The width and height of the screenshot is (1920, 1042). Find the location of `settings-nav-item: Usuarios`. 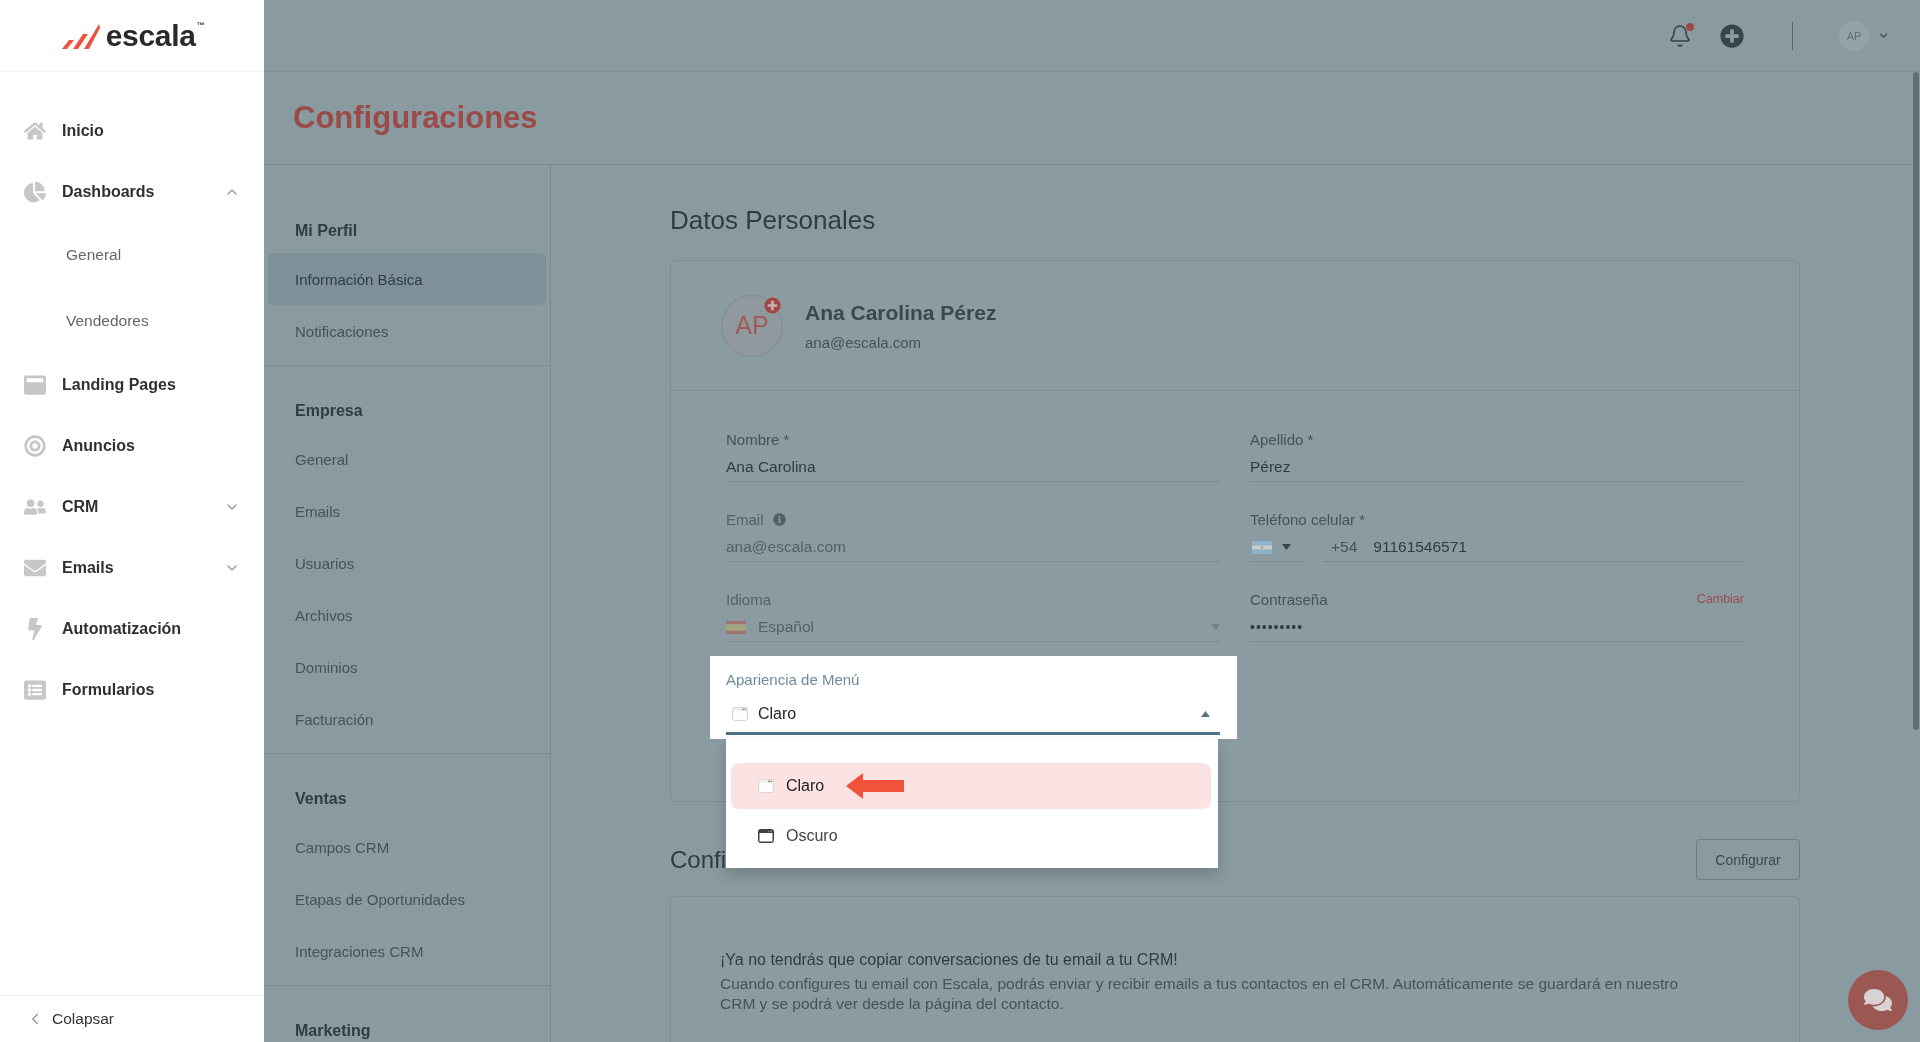

settings-nav-item: Usuarios is located at coordinates (407, 563).